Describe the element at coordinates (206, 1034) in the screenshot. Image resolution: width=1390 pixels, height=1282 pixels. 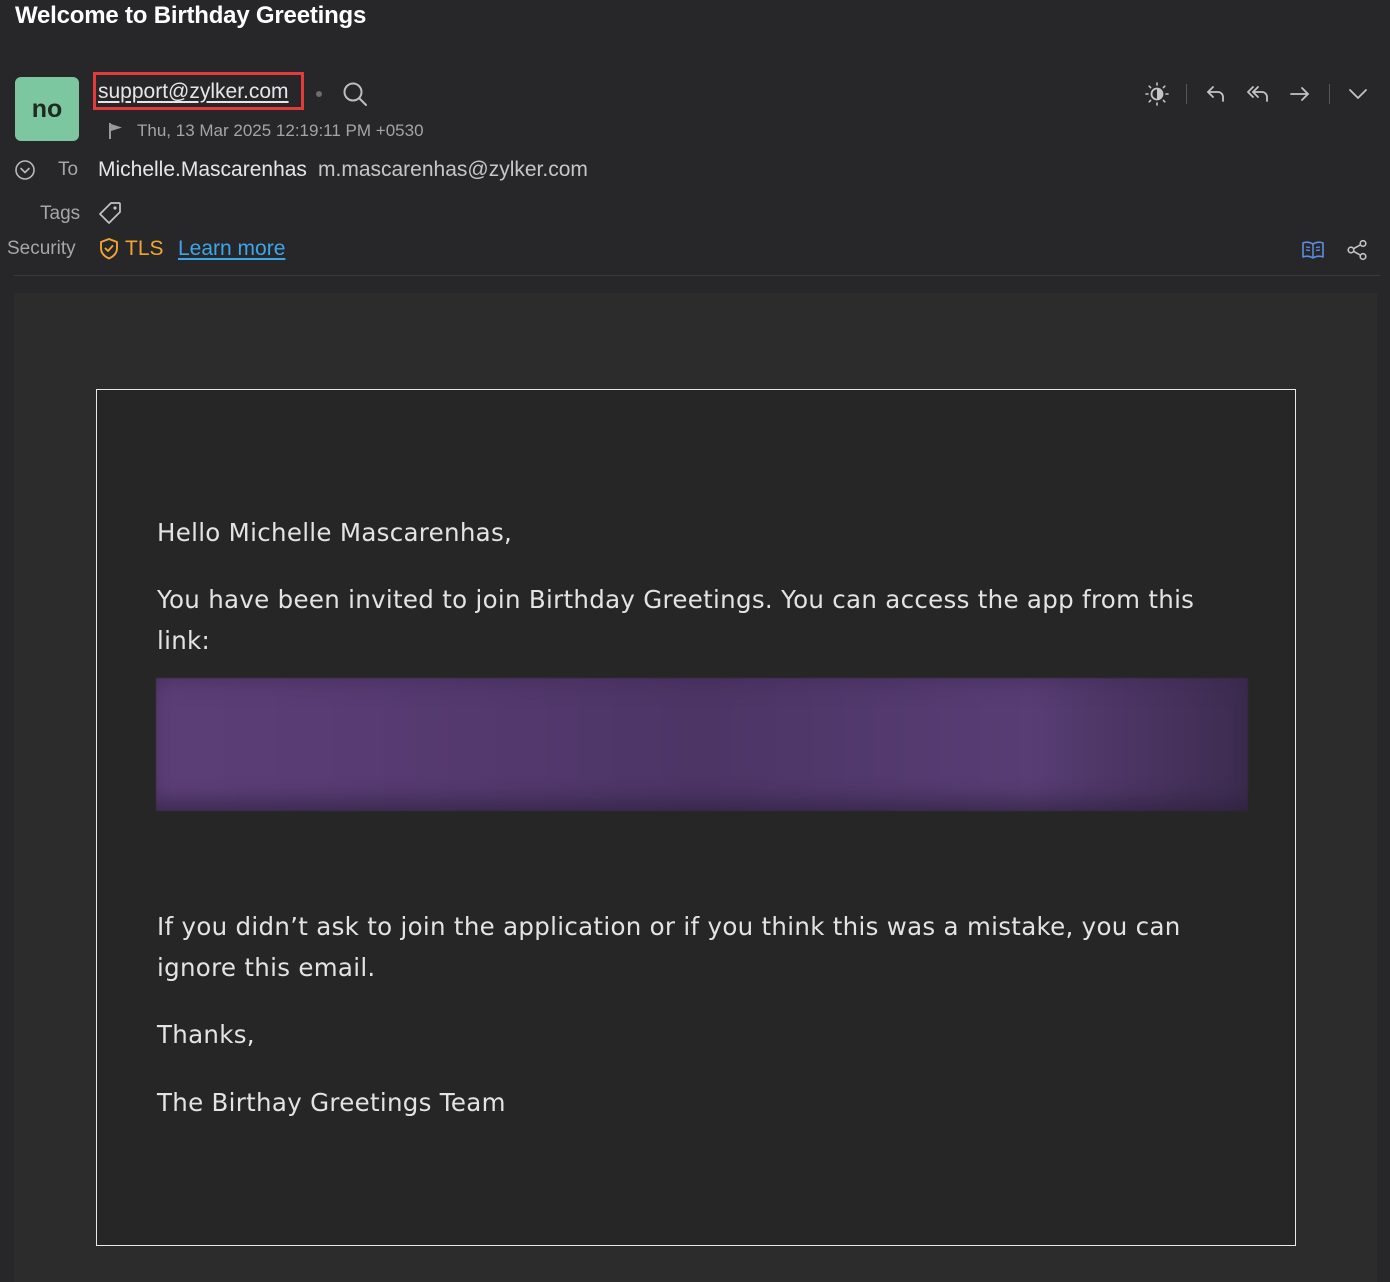
I see `email-closing: Thanks,` at that location.